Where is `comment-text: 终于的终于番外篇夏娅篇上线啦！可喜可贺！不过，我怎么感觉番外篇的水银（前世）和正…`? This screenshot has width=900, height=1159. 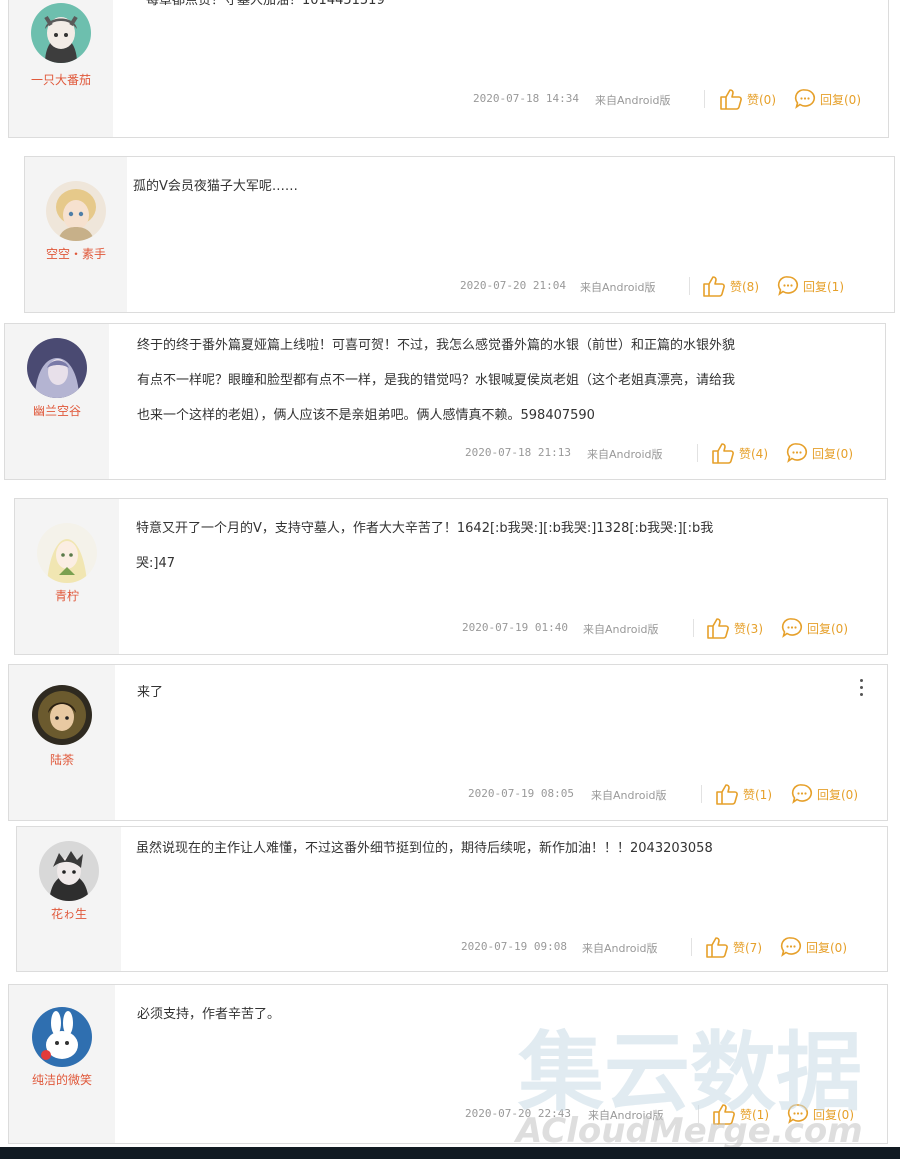
comment-text: 终于的终于番外篇夏娅篇上线啦！可喜可贺！不过，我怎么感觉番外篇的水银（前世）和正… is located at coordinates (436, 345).